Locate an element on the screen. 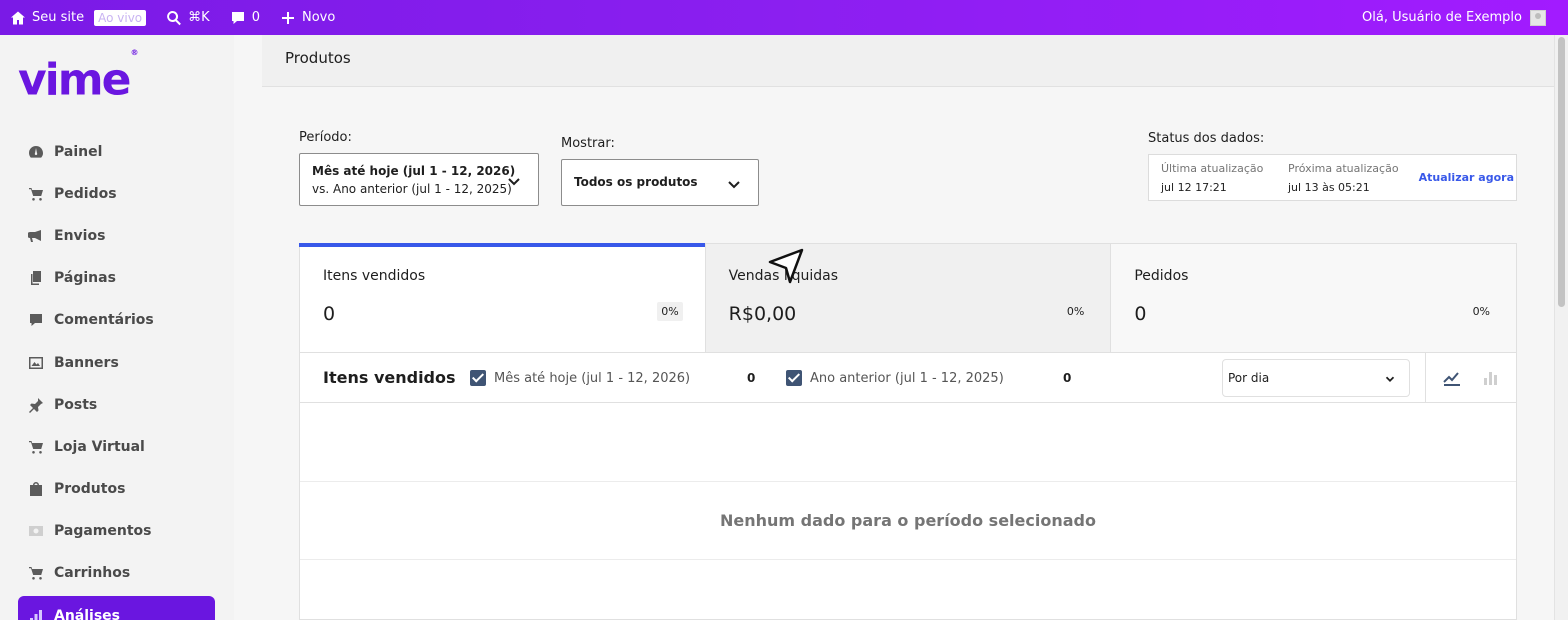  search-icon is located at coordinates (174, 17).